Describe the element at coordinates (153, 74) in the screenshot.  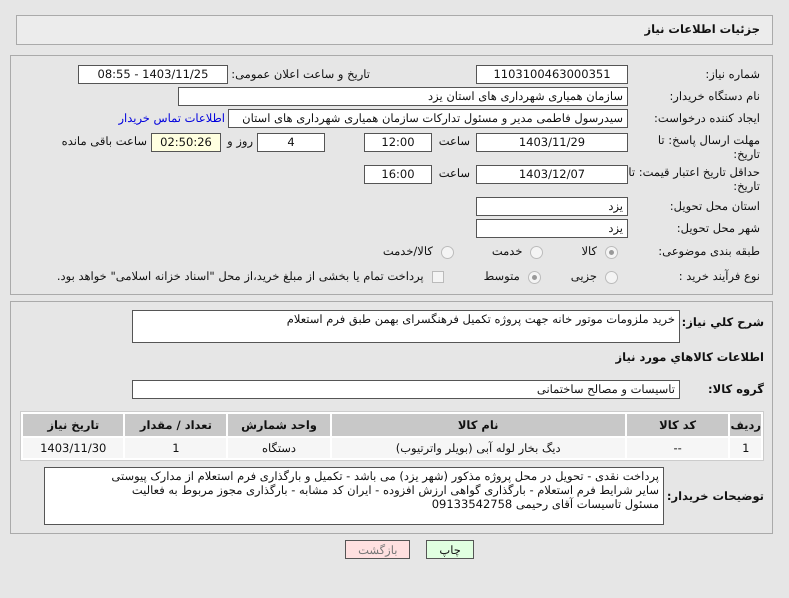
I see `text-field: 1403/11/25 - 08:55` at that location.